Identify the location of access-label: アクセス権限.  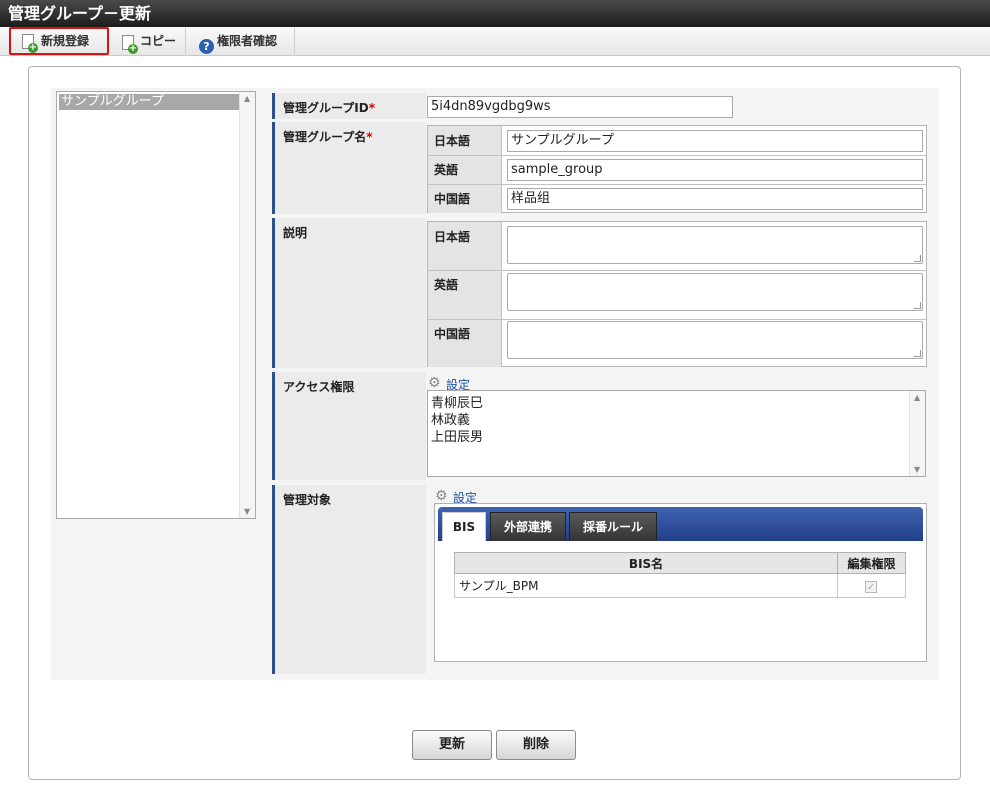
(349, 426).